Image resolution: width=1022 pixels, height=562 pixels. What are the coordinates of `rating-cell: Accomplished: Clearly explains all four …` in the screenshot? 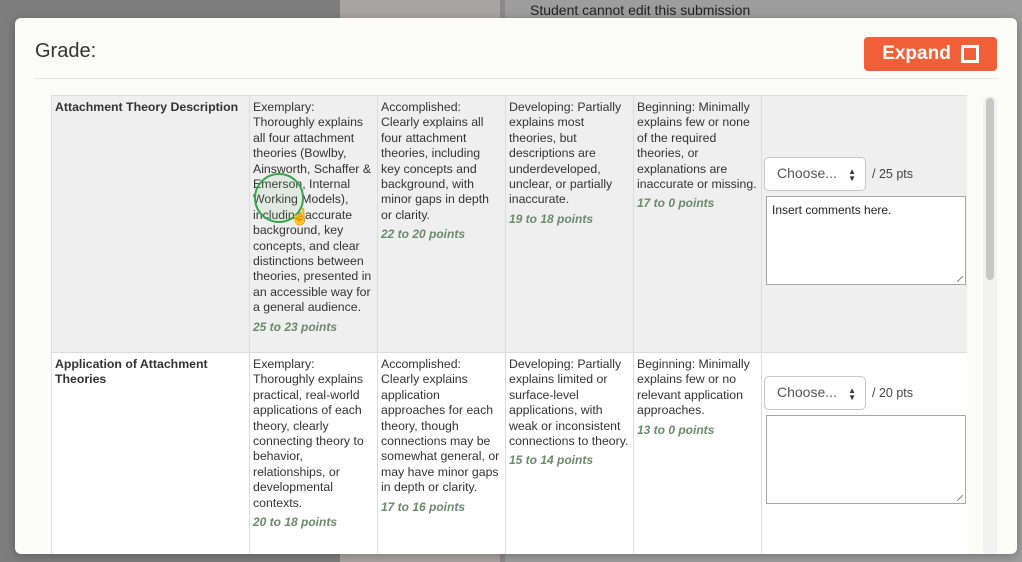 It's located at (441, 224).